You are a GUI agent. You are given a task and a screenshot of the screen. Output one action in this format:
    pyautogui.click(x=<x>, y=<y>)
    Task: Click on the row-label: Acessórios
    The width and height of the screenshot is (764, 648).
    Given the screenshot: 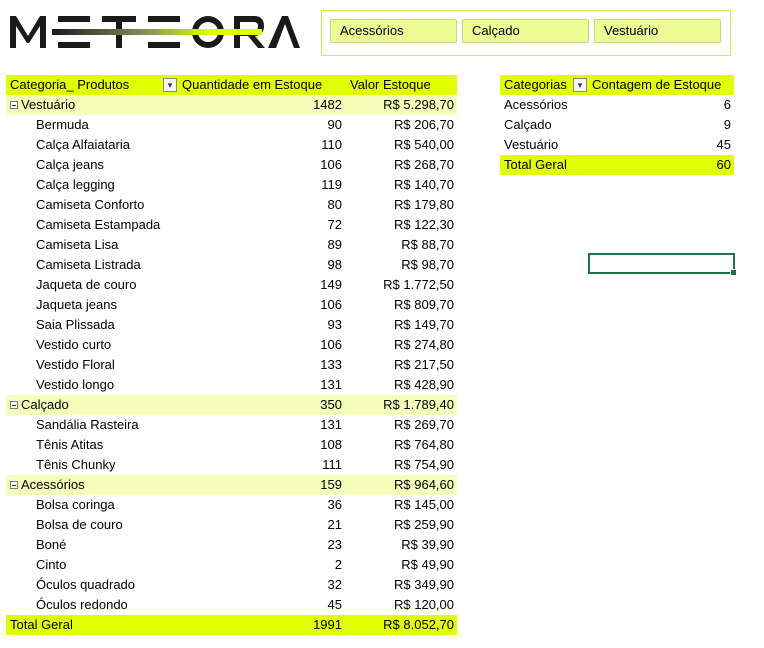 What is the action you would take?
    pyautogui.click(x=53, y=484)
    